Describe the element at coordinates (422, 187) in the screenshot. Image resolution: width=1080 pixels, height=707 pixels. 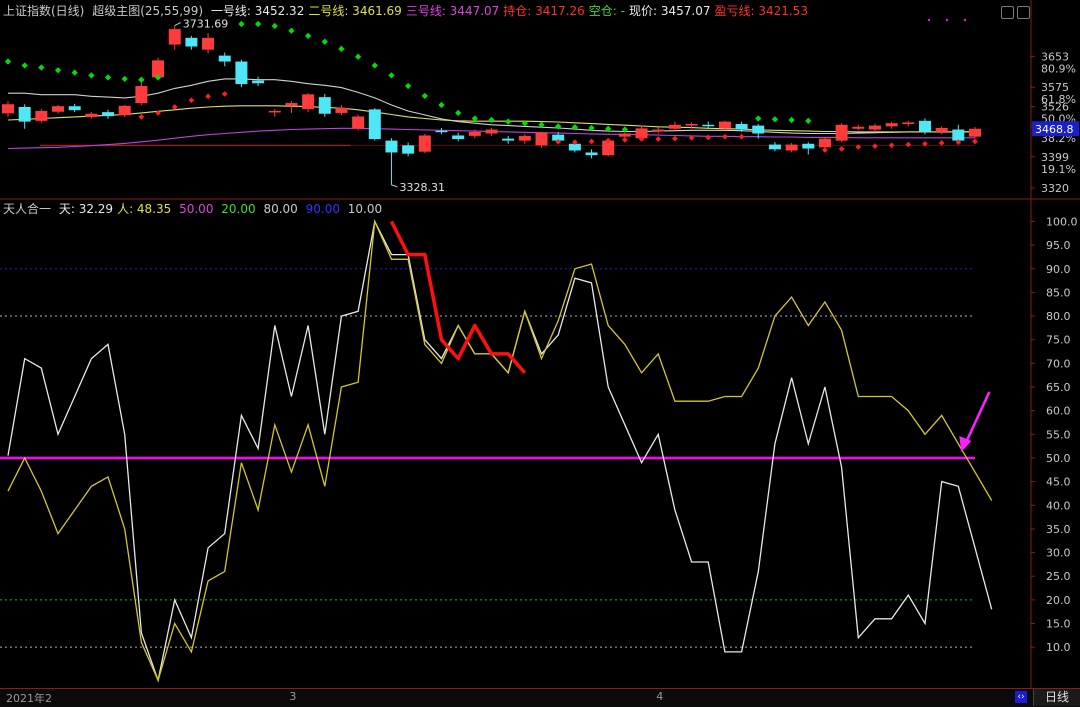
I see `low-label: 3328.31` at that location.